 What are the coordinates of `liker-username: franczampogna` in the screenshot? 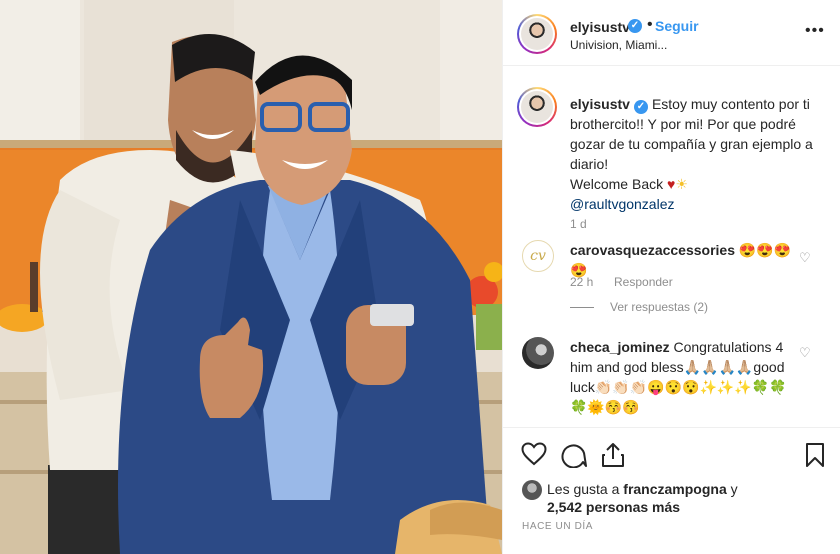 It's located at (674, 489).